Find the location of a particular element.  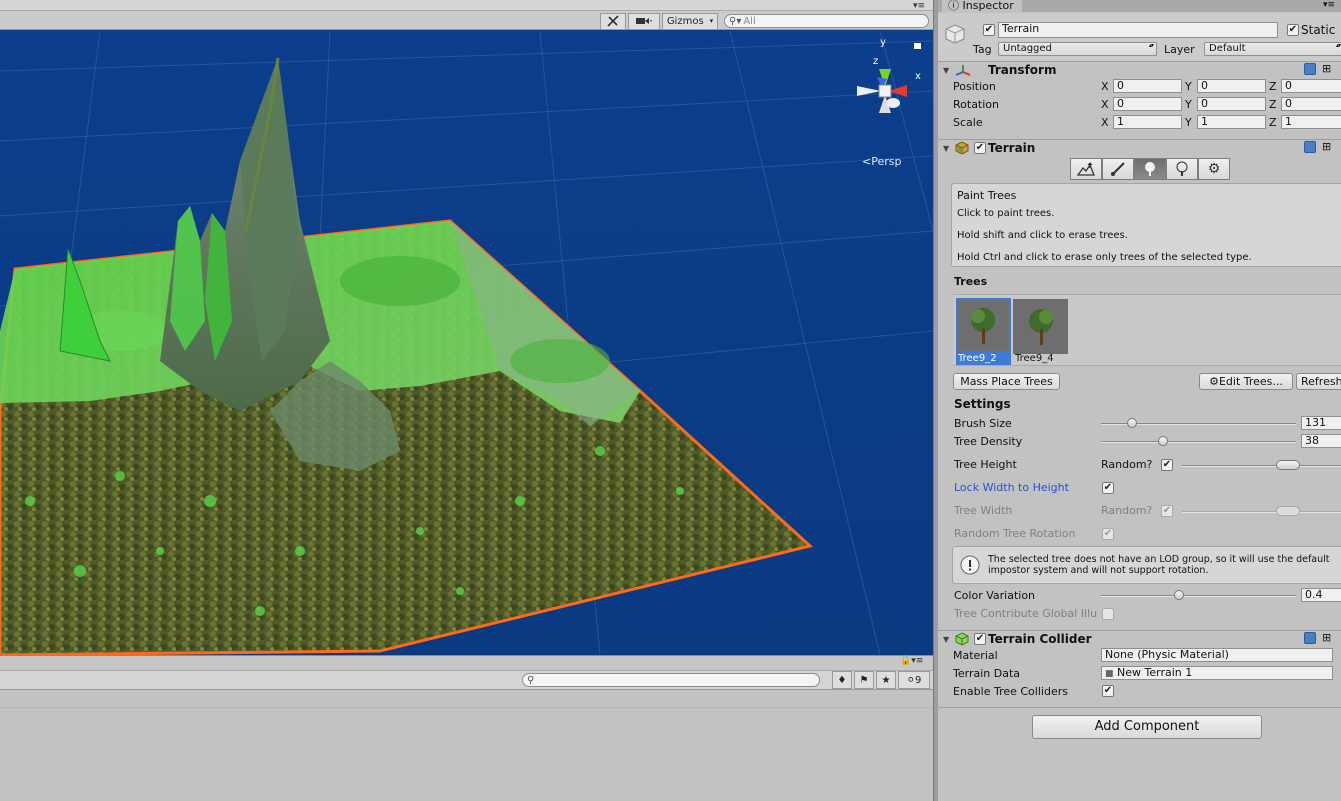

global-illum-checkbox is located at coordinates (1108, 614).